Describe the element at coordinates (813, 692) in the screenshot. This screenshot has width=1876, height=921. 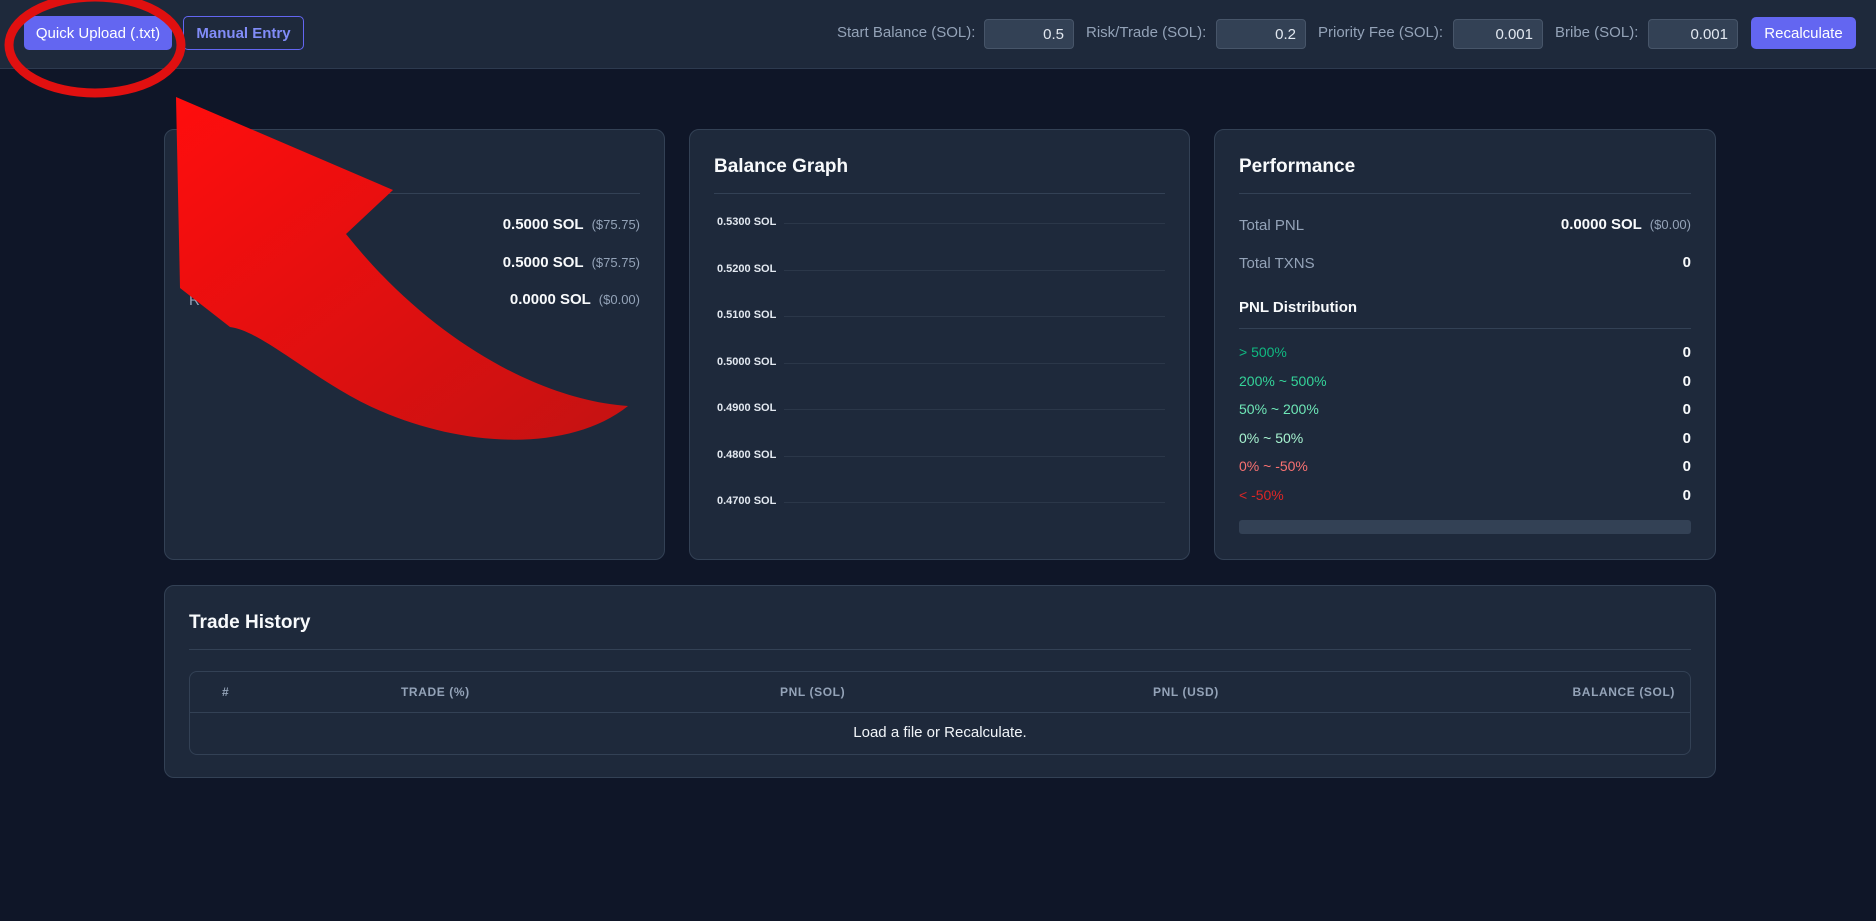
I see `column-header-pnl-sol: PNL (SOL)` at that location.